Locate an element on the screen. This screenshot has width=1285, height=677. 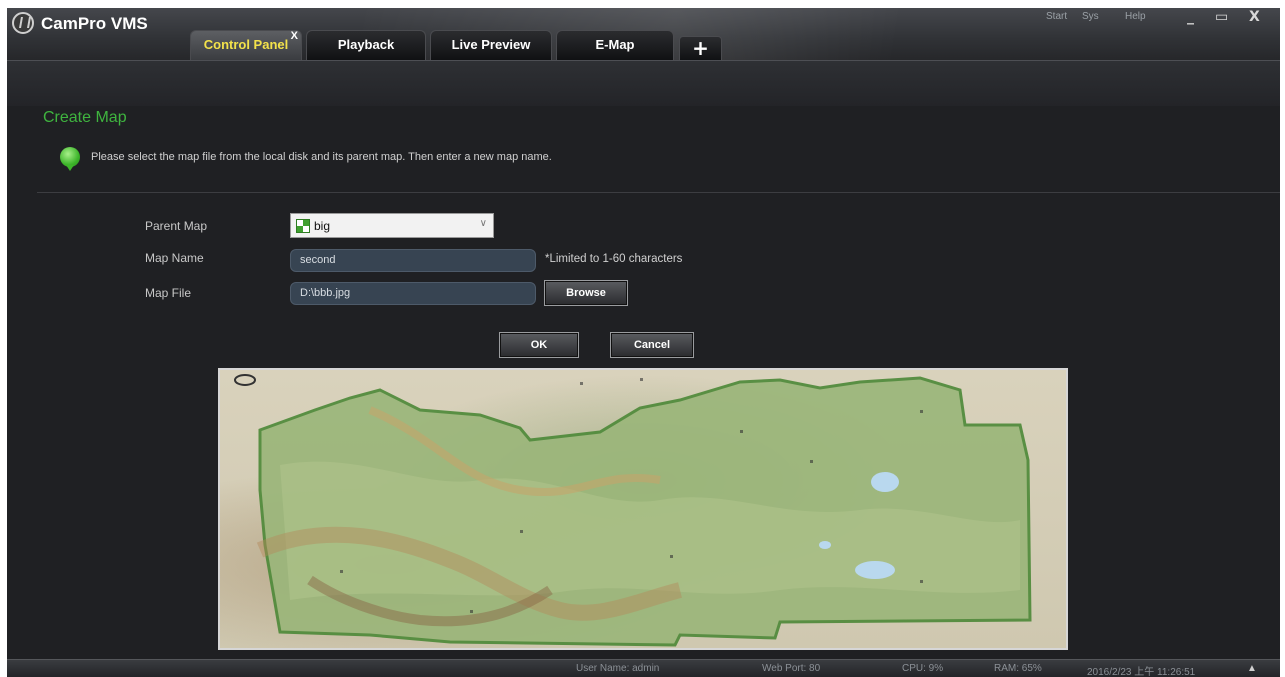
cancel-button: Cancel is located at coordinates (652, 345).